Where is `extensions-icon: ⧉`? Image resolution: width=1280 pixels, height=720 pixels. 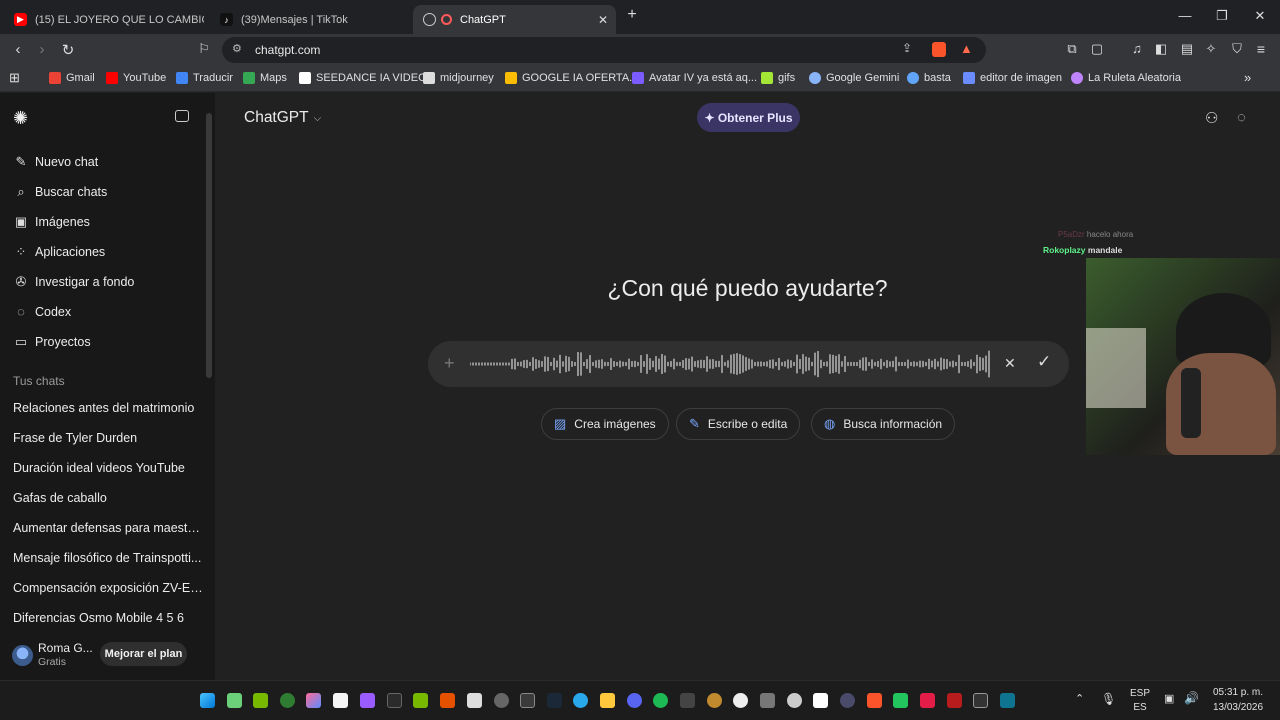 extensions-icon: ⧉ is located at coordinates (1072, 49).